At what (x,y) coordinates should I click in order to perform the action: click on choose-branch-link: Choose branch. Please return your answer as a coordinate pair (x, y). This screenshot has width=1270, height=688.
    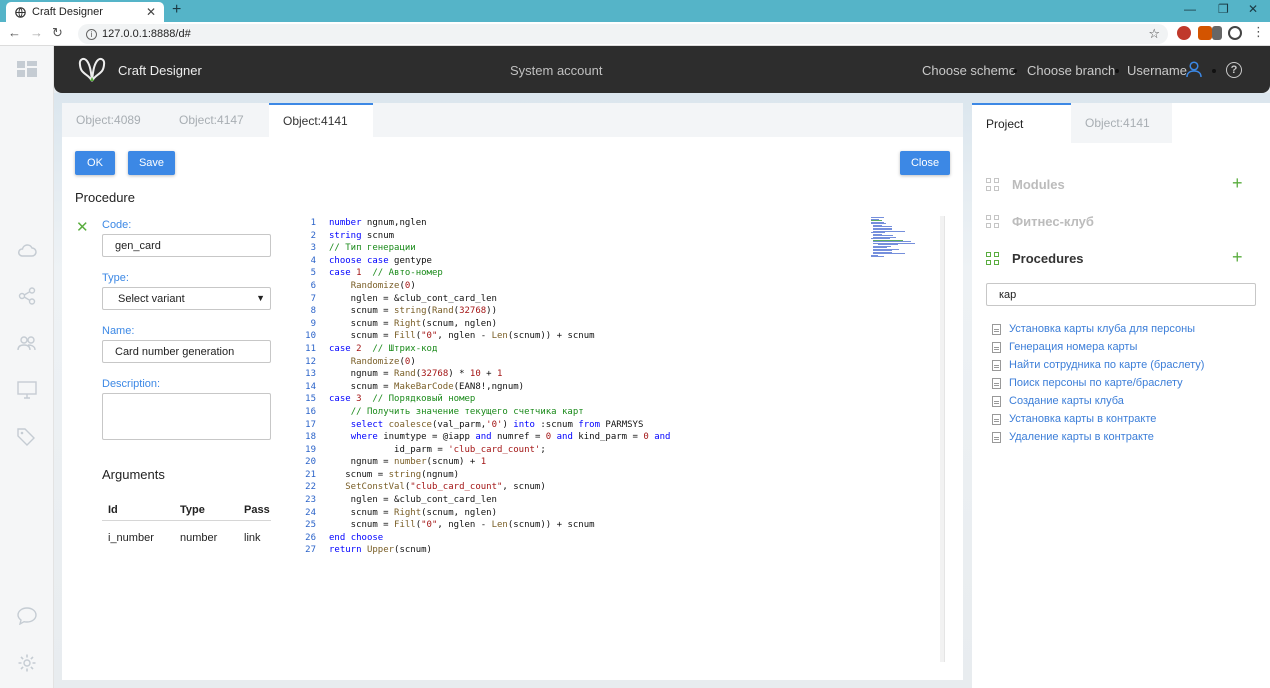
    Looking at the image, I should click on (1071, 70).